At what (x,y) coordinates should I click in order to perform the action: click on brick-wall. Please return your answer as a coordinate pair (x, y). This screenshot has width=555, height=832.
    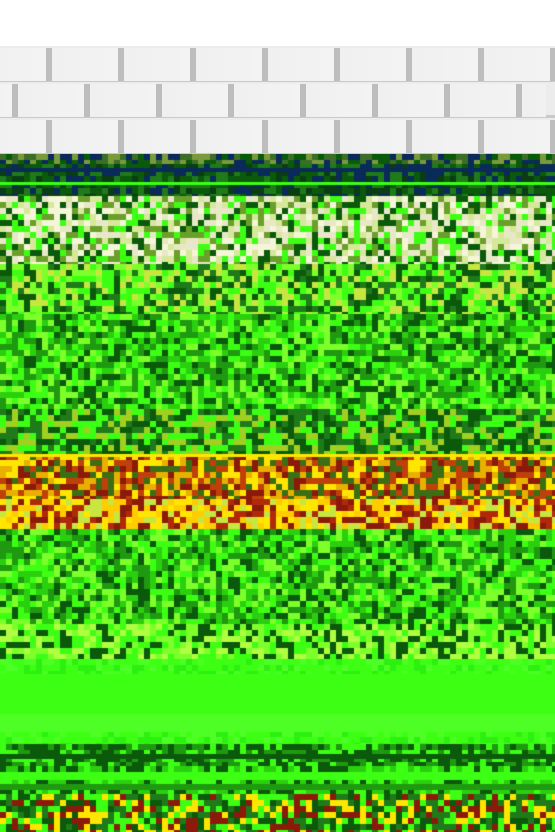
    Looking at the image, I should click on (277, 100).